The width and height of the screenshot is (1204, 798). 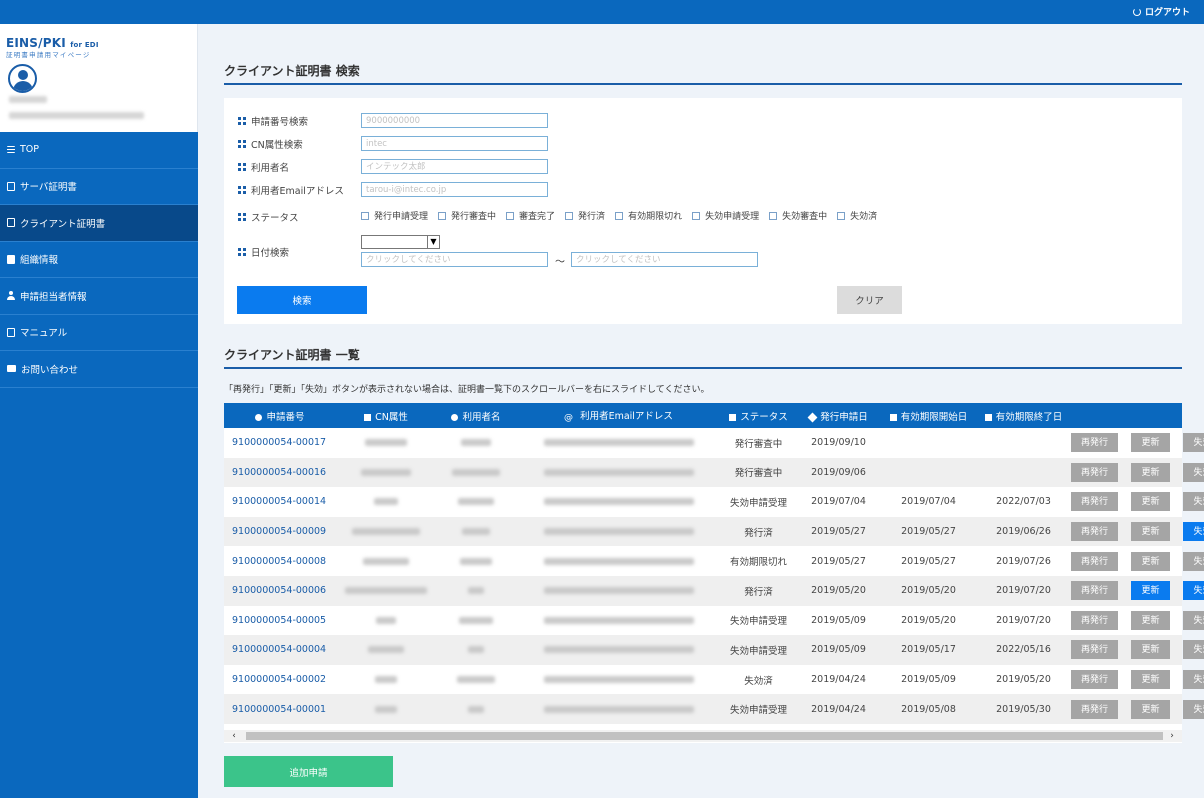 What do you see at coordinates (798, 215) in the screenshot?
I see `status-checkbox-6: 失効審査中` at bounding box center [798, 215].